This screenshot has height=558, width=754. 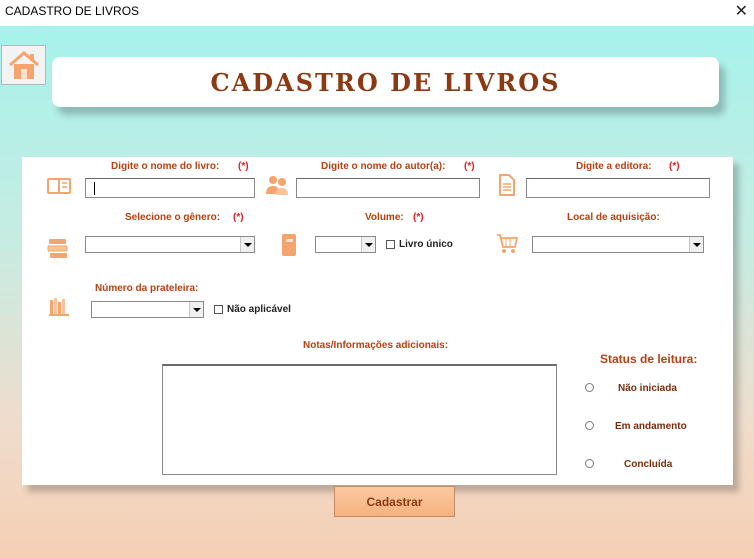 What do you see at coordinates (618, 188) in the screenshot?
I see `publisher-input` at bounding box center [618, 188].